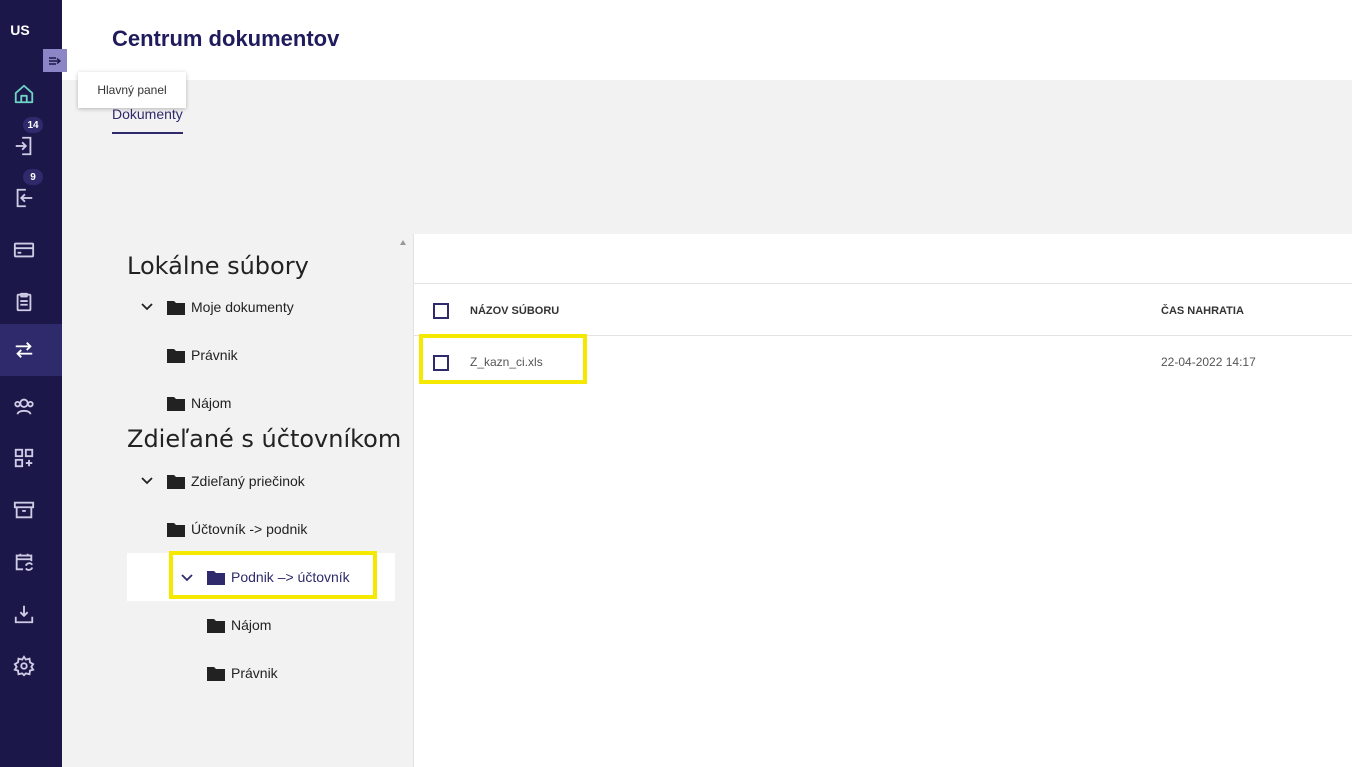 The width and height of the screenshot is (1352, 767). What do you see at coordinates (883, 259) in the screenshot?
I see `file-toolbar` at bounding box center [883, 259].